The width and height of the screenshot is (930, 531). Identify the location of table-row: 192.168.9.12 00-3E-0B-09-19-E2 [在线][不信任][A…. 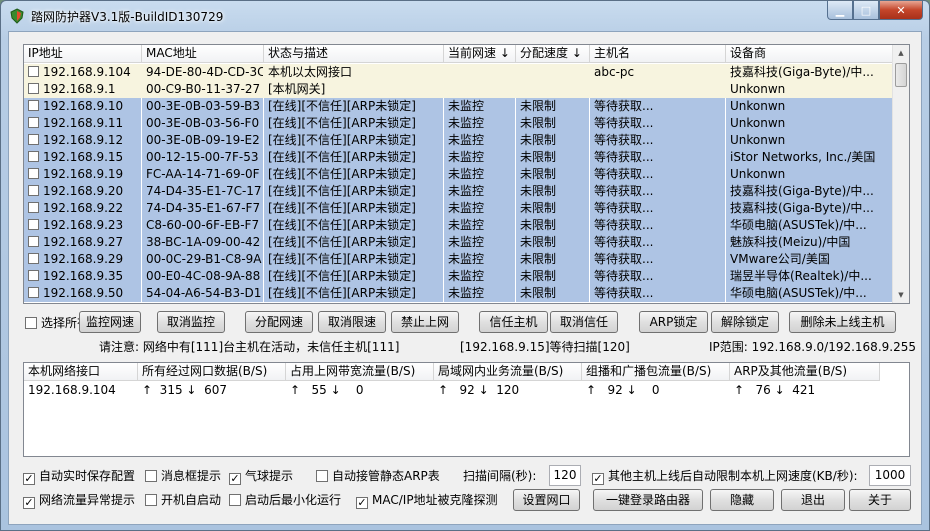
(459, 140).